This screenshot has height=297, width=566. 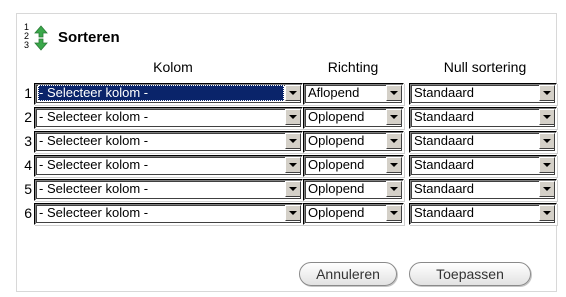 I want to click on direction-select-value: Aflopend, so click(x=334, y=92).